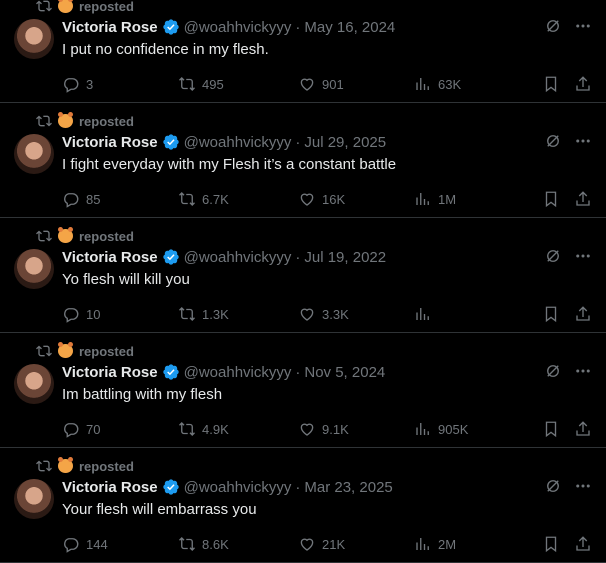 The width and height of the screenshot is (606, 563). Describe the element at coordinates (450, 84) in the screenshot. I see `views-count: 63K` at that location.